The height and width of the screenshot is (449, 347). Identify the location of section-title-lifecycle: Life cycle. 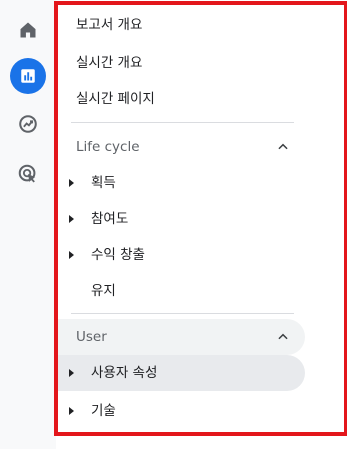
(108, 147).